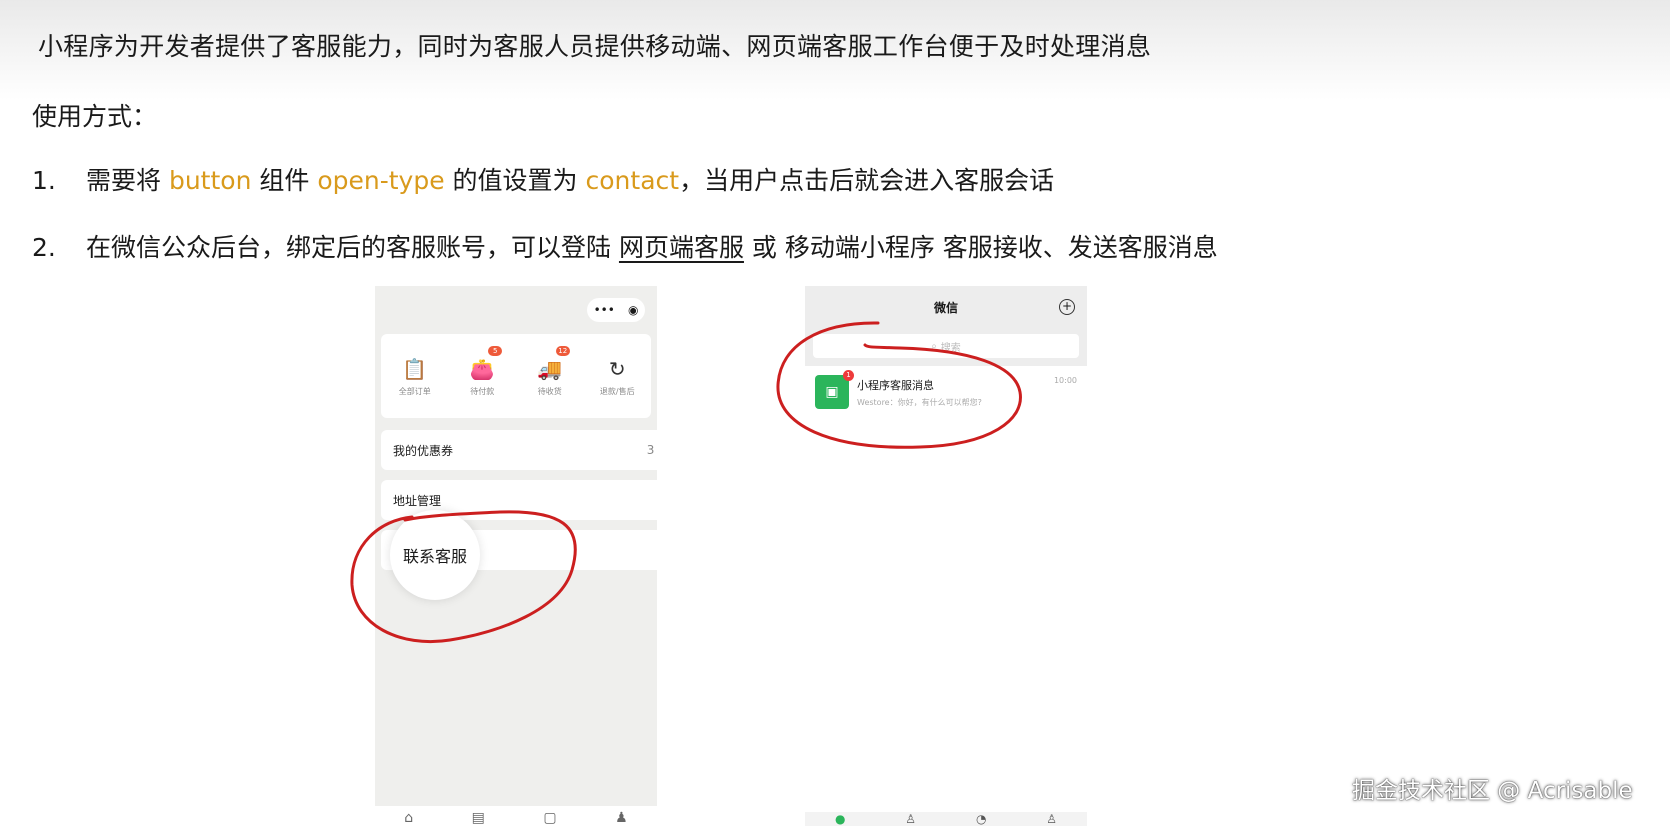 The height and width of the screenshot is (826, 1670). What do you see at coordinates (1492, 791) in the screenshot?
I see `watermark: 掘金技术社区 @ Acrisable` at bounding box center [1492, 791].